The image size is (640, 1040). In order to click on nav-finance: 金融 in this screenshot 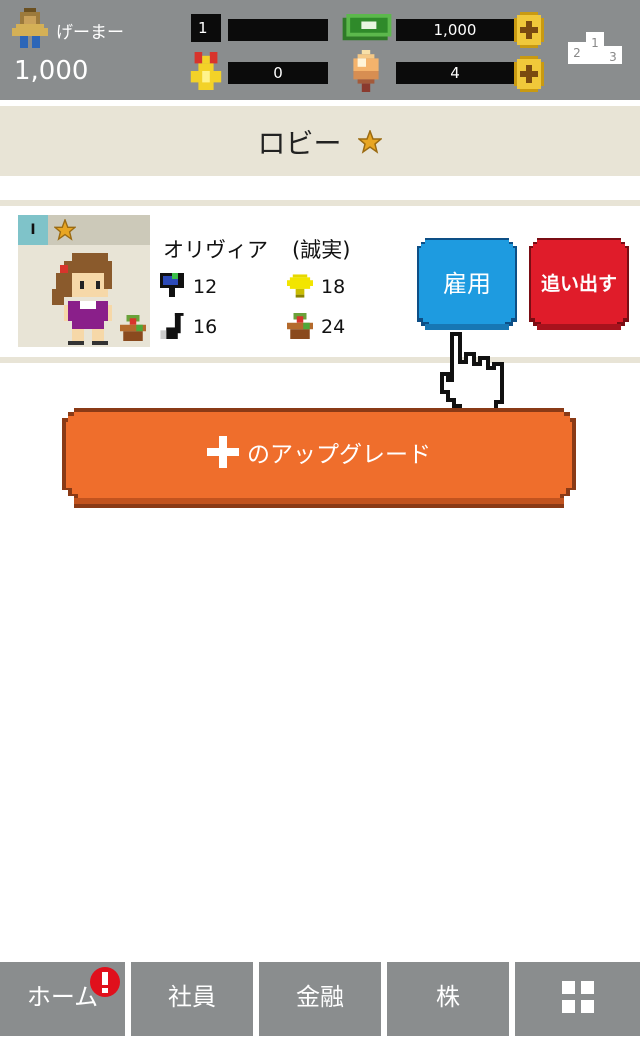, I will do `click(320, 999)`.